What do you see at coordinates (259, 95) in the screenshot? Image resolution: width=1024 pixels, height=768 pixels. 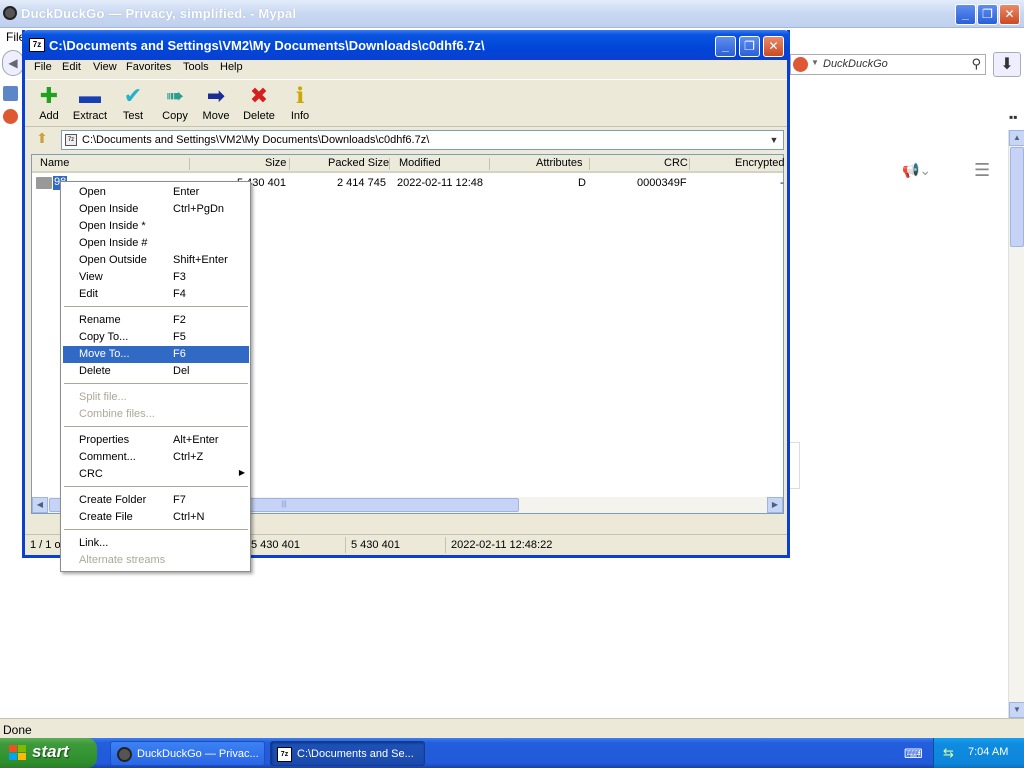 I see `x-icon: ✖` at bounding box center [259, 95].